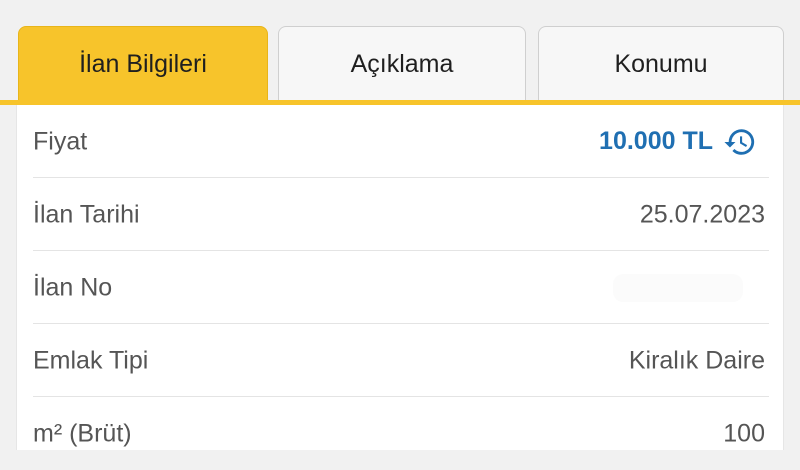 The image size is (800, 470). I want to click on tab-ilan-bilgileri: İlan Bilgileri, so click(143, 64).